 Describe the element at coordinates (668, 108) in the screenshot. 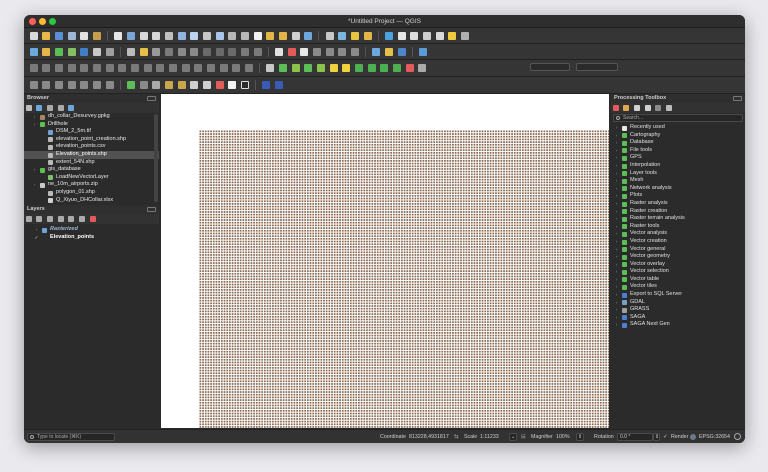

I see `options-icon` at that location.